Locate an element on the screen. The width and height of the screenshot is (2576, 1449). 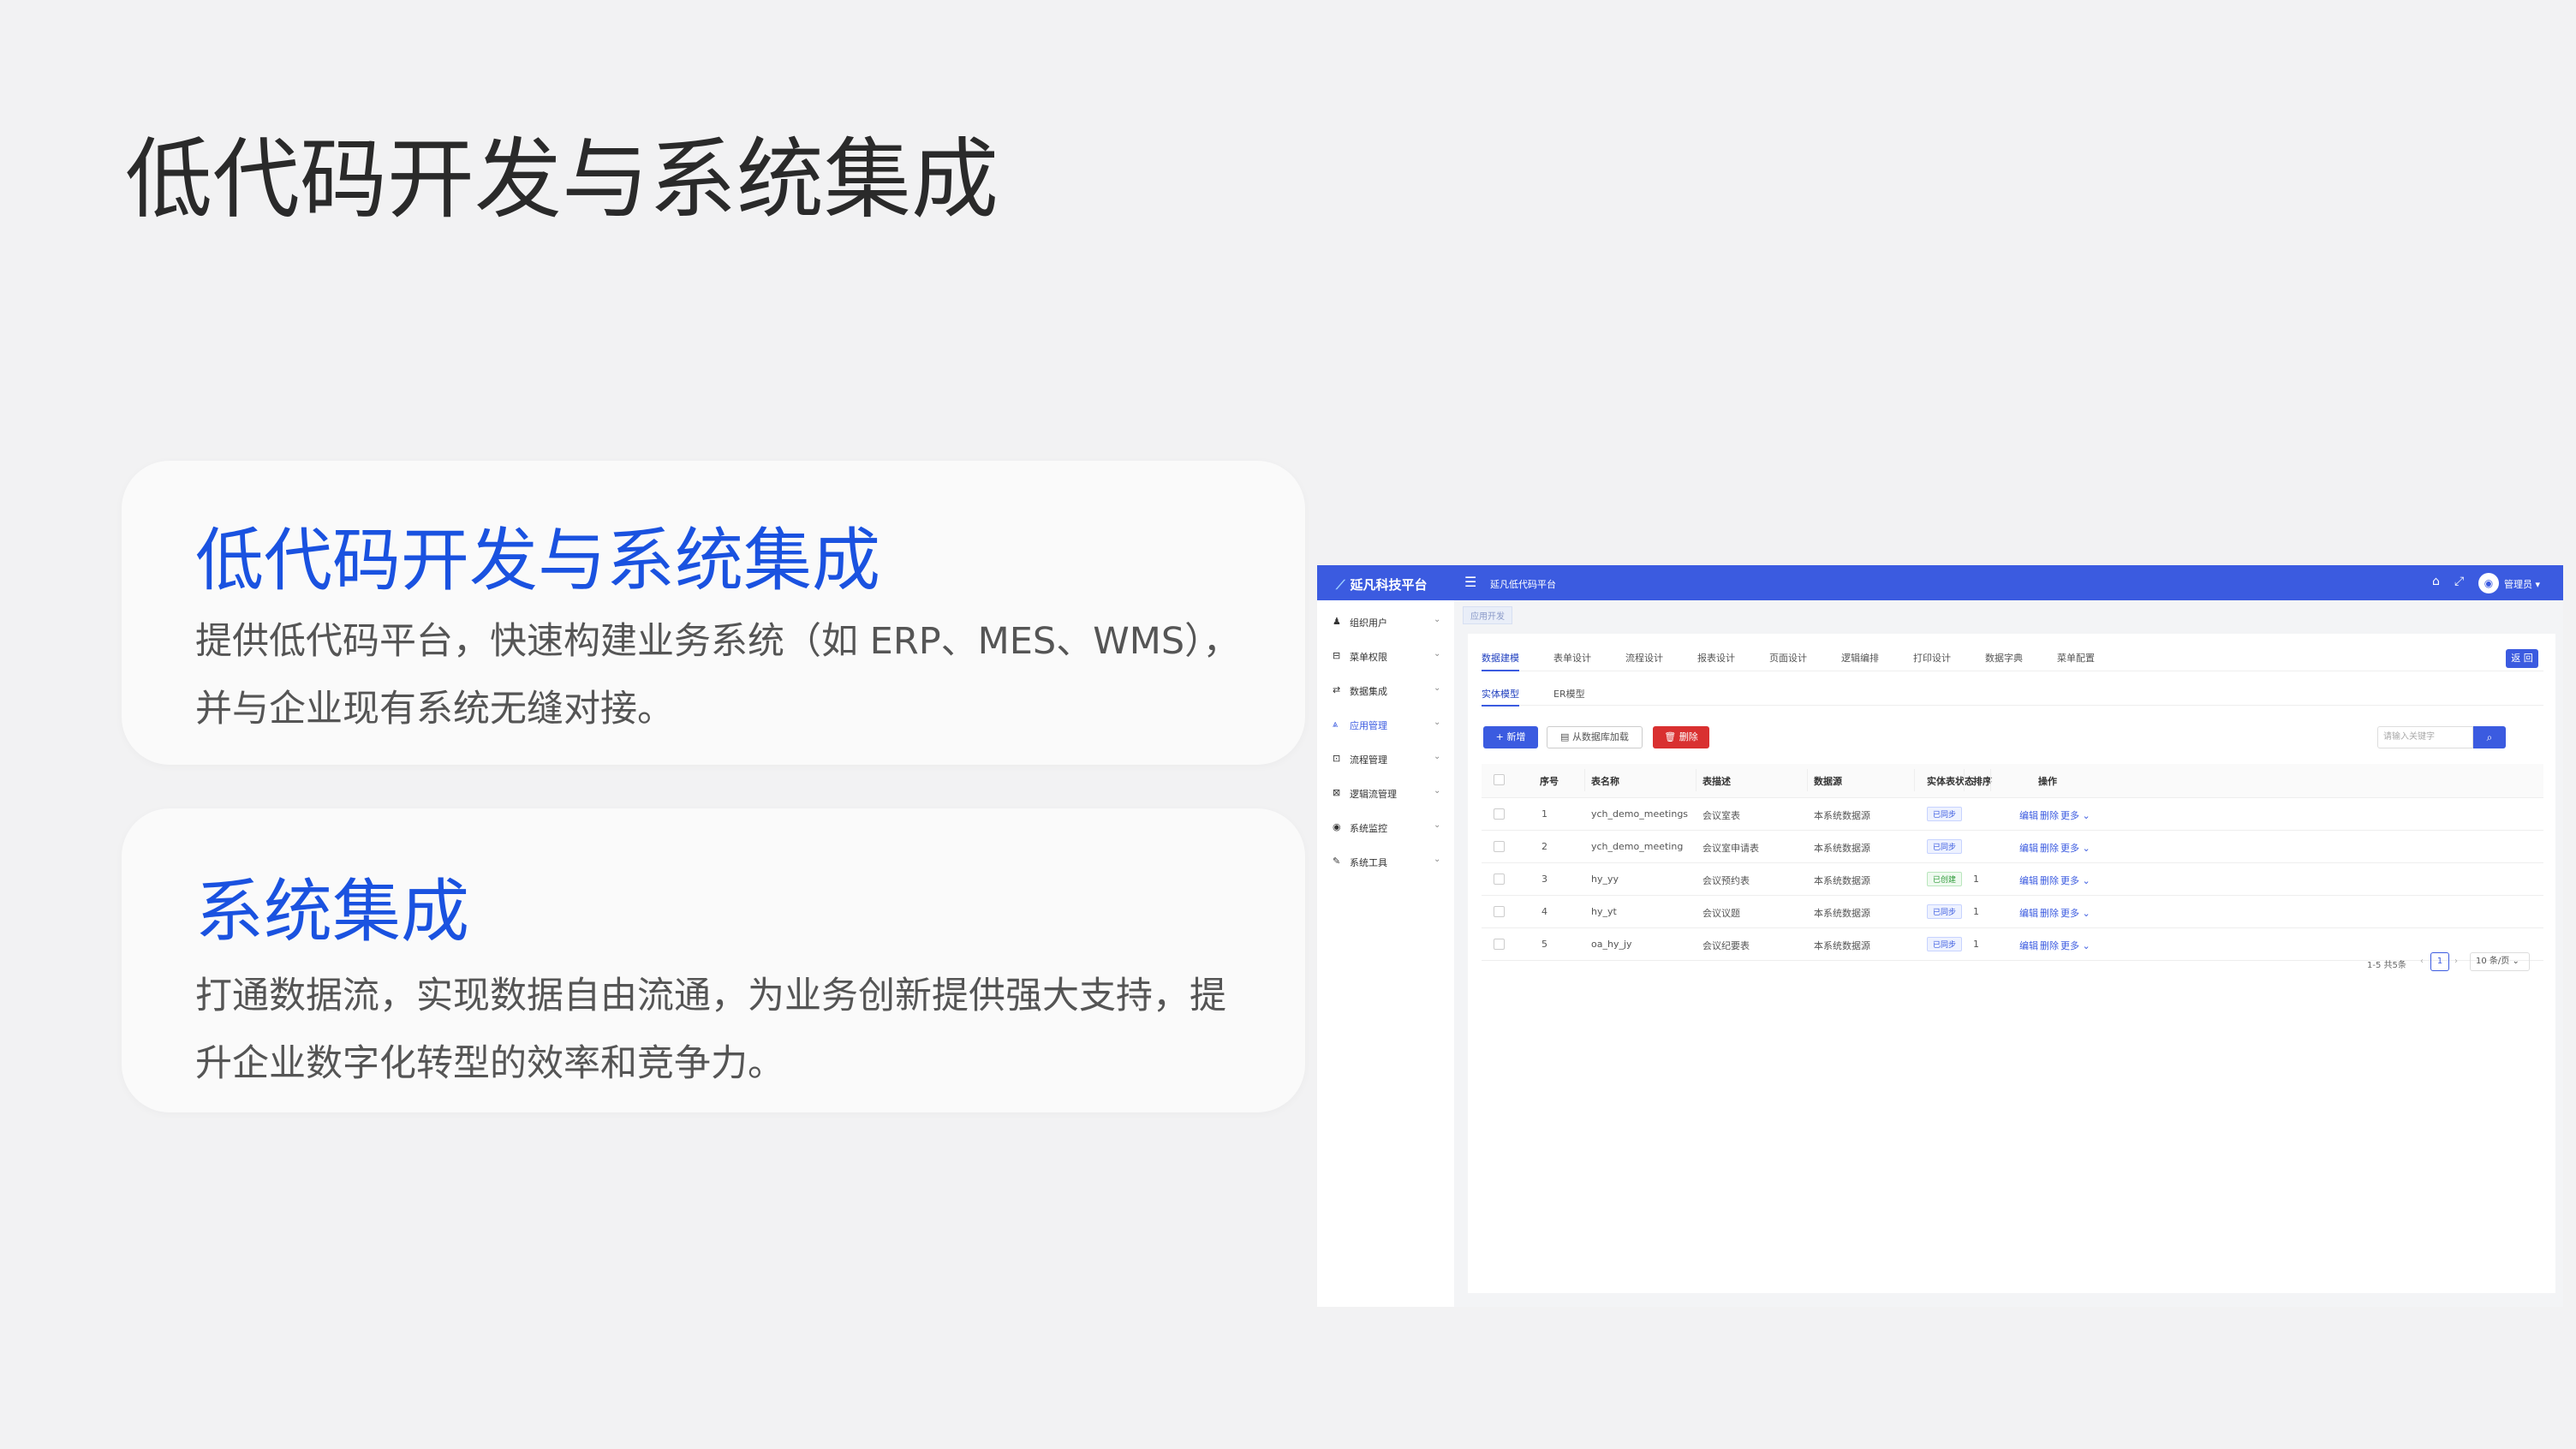
brand-name: 延凡科技平台 is located at coordinates (1389, 585).